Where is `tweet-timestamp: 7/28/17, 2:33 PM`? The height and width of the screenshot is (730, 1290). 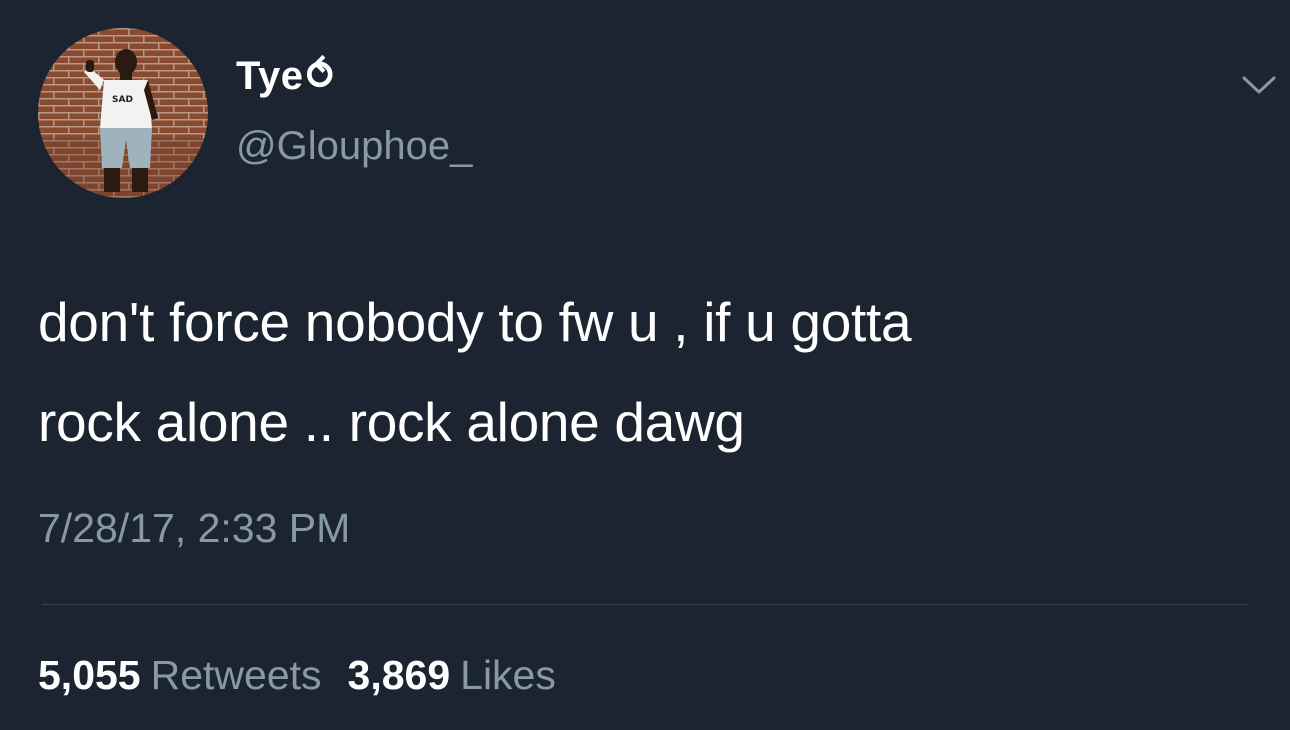
tweet-timestamp: 7/28/17, 2:33 PM is located at coordinates (194, 528).